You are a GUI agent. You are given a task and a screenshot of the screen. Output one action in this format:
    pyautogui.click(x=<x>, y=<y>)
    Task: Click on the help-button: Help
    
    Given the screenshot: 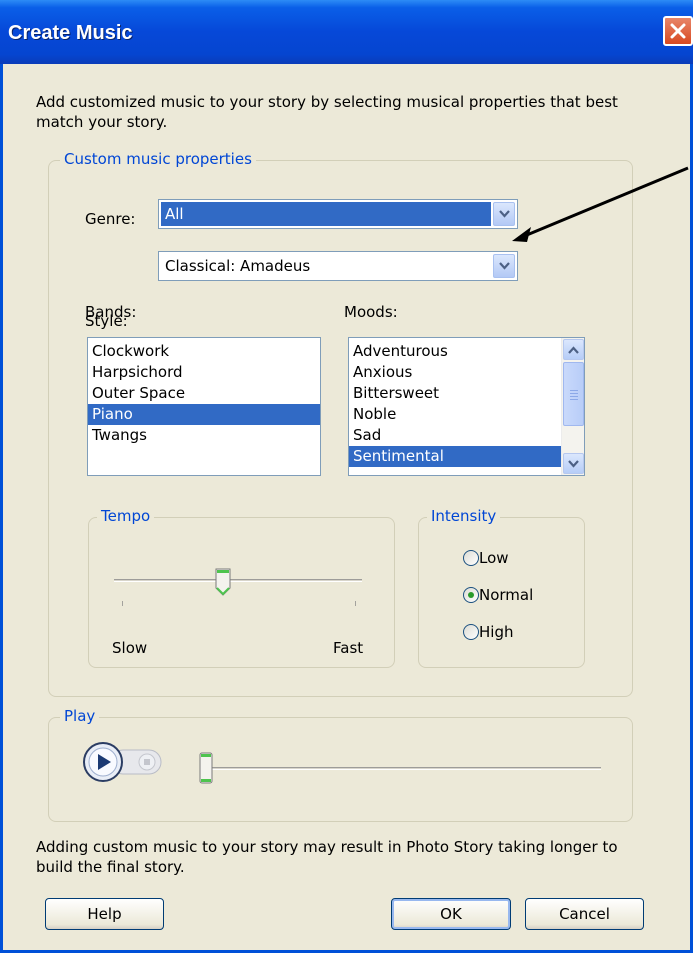 What is the action you would take?
    pyautogui.click(x=104, y=914)
    